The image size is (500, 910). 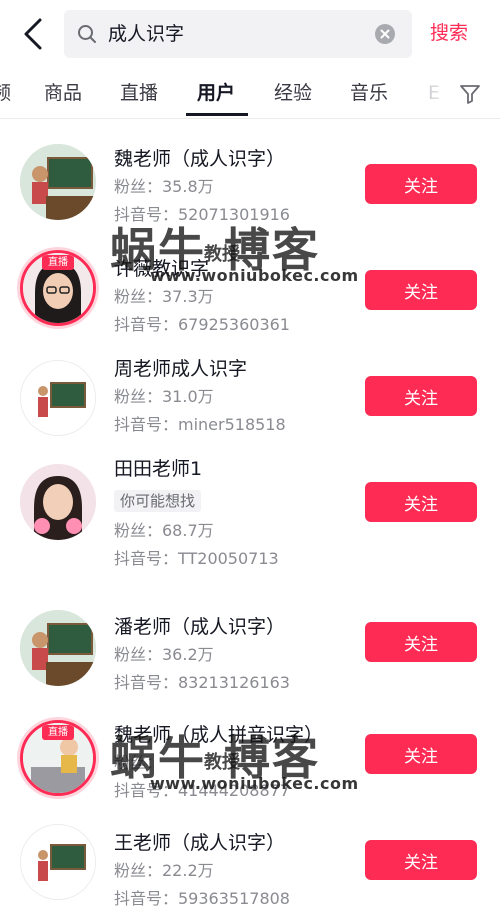 What do you see at coordinates (164, 870) in the screenshot?
I see `user-fans: 粉丝：22.2万` at bounding box center [164, 870].